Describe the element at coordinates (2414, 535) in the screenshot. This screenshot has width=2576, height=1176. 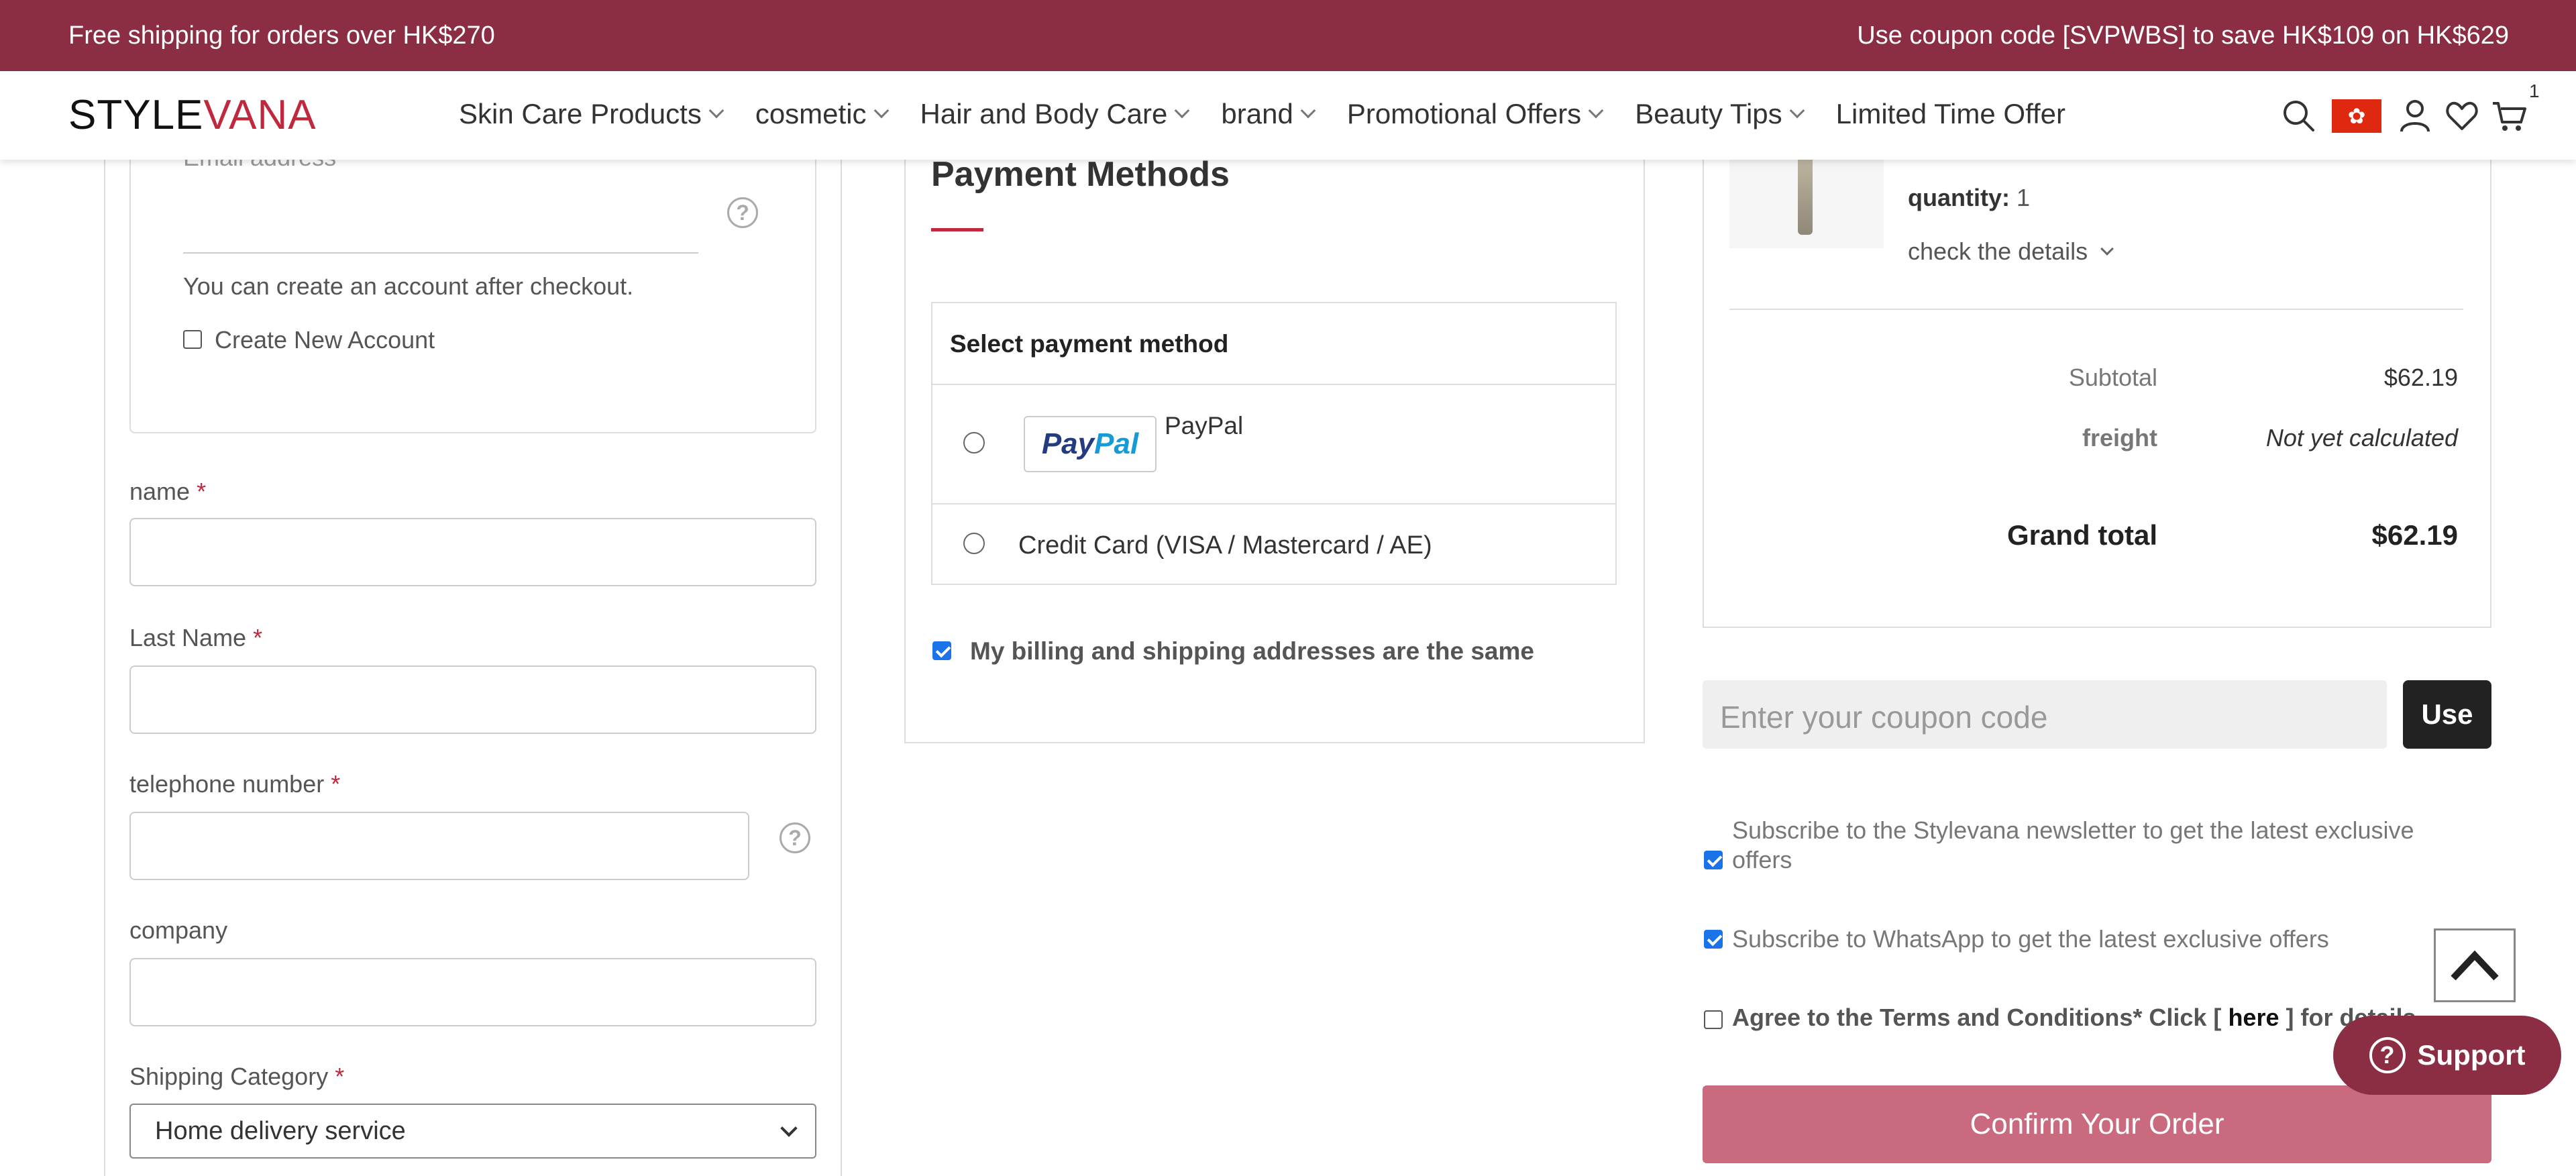
I see `grand-total-value: $62.19` at that location.